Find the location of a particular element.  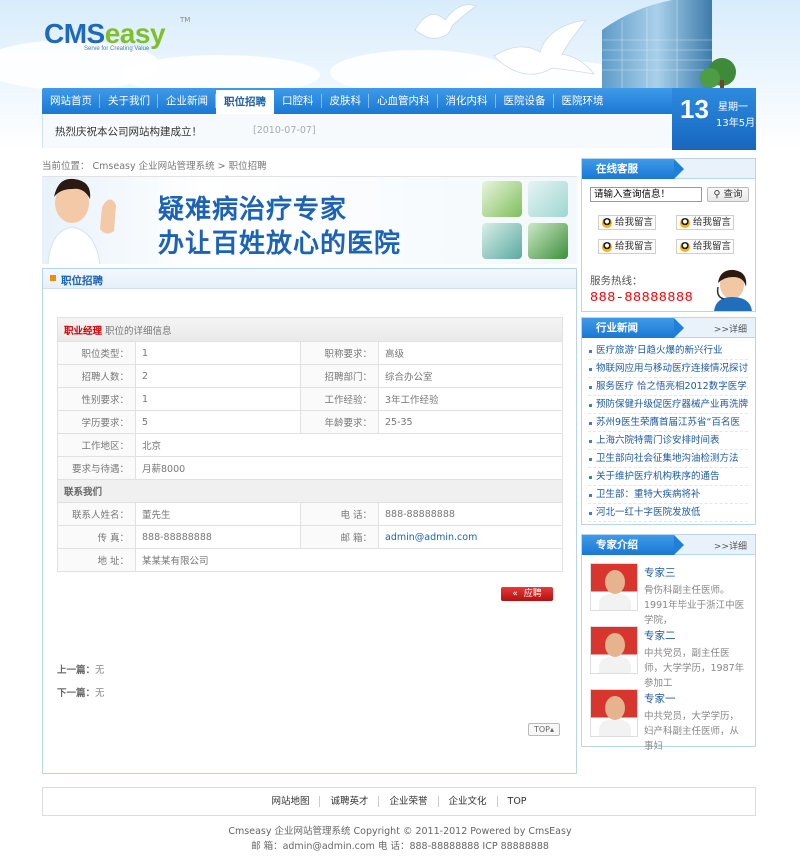

field-label: 工作地区： is located at coordinates (96, 445).